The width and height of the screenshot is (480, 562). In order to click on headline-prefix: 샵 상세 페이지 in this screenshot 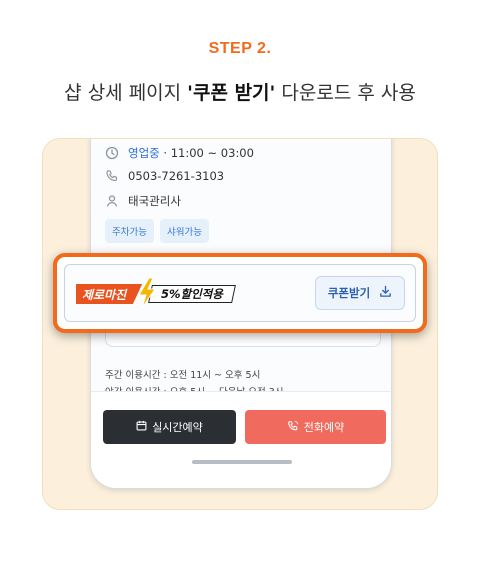, I will do `click(126, 93)`.